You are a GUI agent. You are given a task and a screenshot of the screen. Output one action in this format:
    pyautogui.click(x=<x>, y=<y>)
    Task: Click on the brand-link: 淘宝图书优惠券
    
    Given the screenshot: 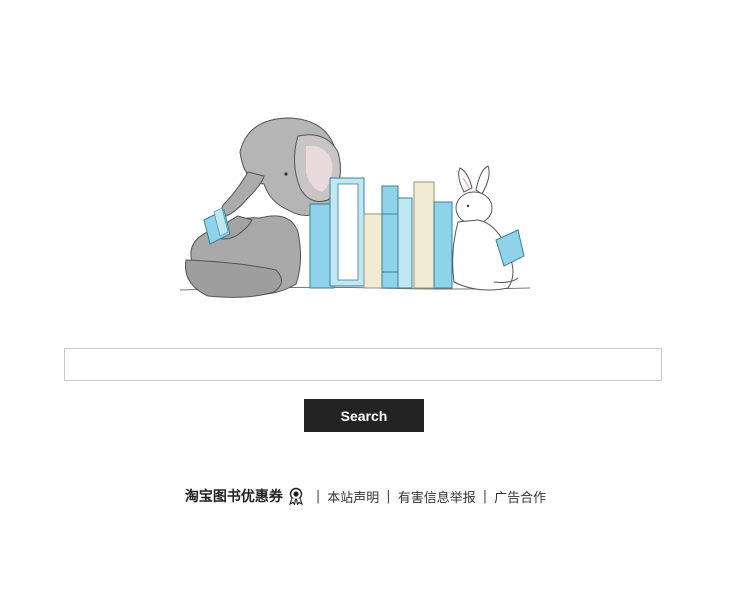 What is the action you would take?
    pyautogui.click(x=234, y=496)
    